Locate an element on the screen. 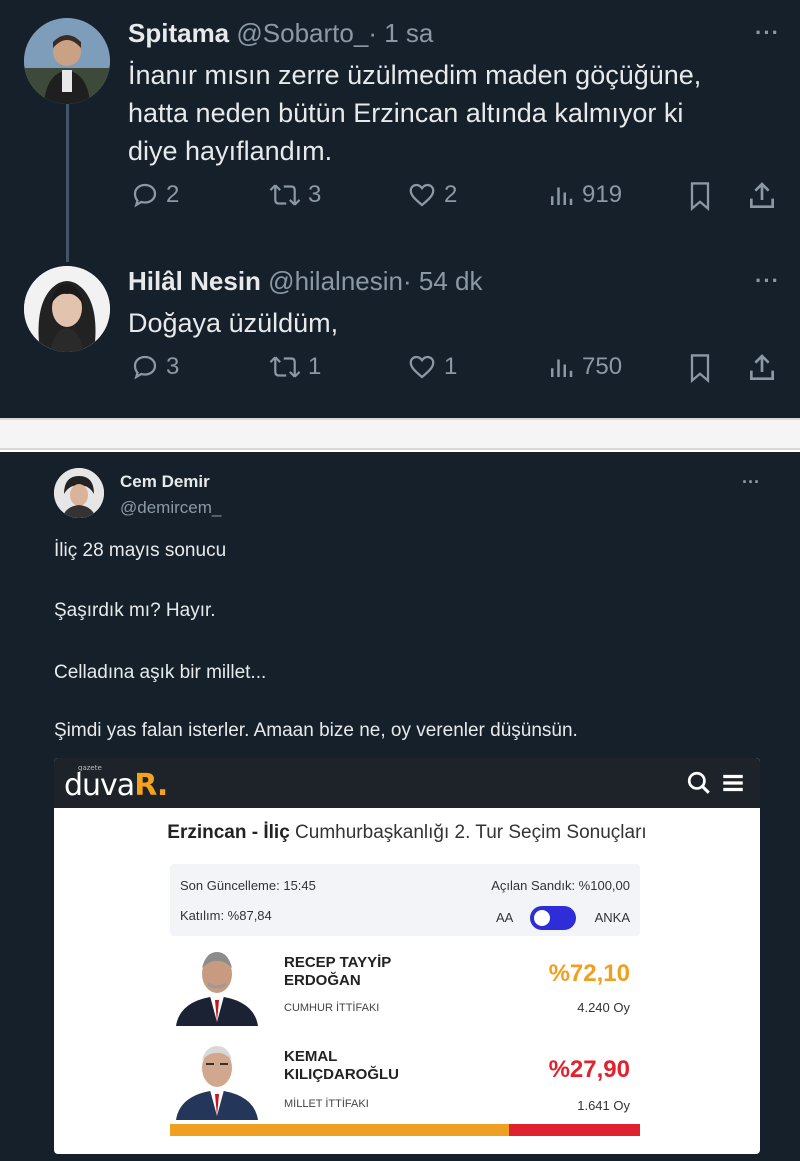 This screenshot has height=1161, width=800. candidate-votes: 4.240 Oy is located at coordinates (603, 1007).